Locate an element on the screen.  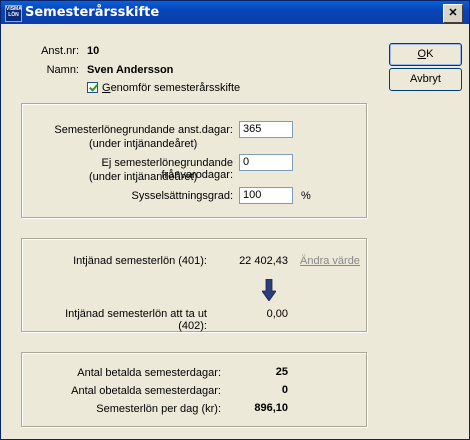
namn-label: Namn: is located at coordinates (62, 70).